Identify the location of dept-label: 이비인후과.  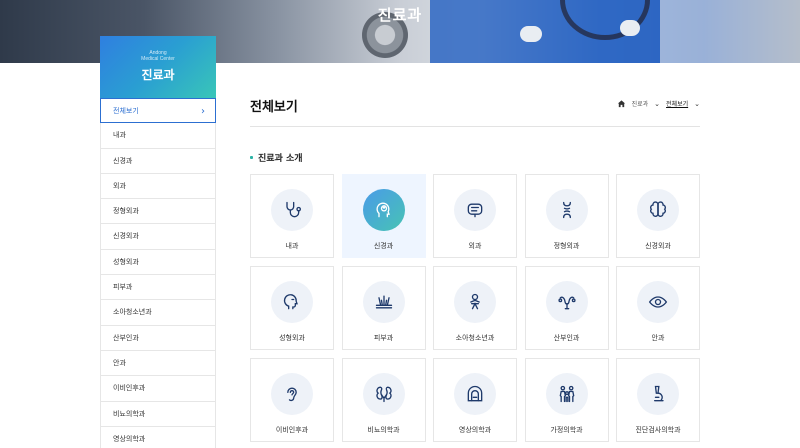
(292, 430).